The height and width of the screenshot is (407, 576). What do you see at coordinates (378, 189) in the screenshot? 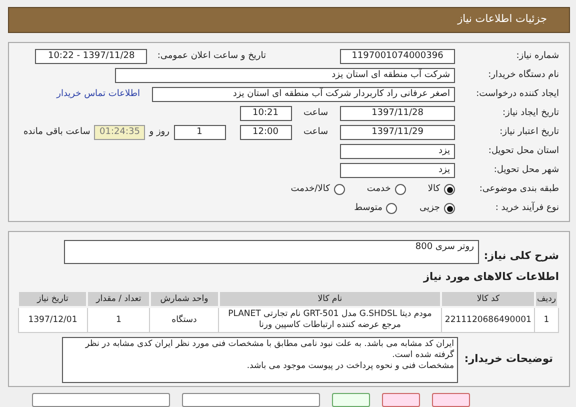
I see `radio-label: خدمت` at bounding box center [378, 189].